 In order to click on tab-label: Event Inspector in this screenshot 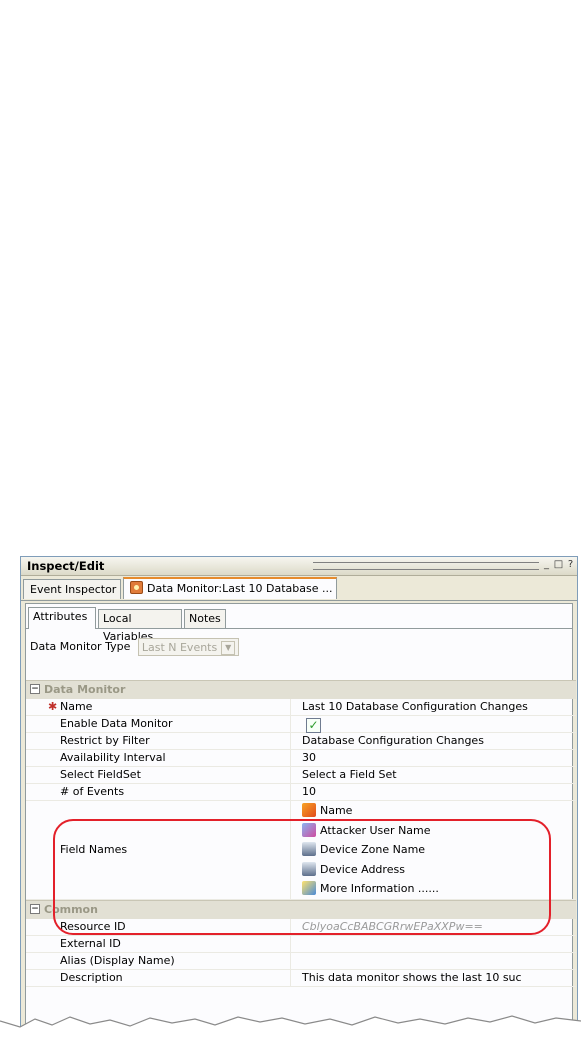, I will do `click(73, 589)`.